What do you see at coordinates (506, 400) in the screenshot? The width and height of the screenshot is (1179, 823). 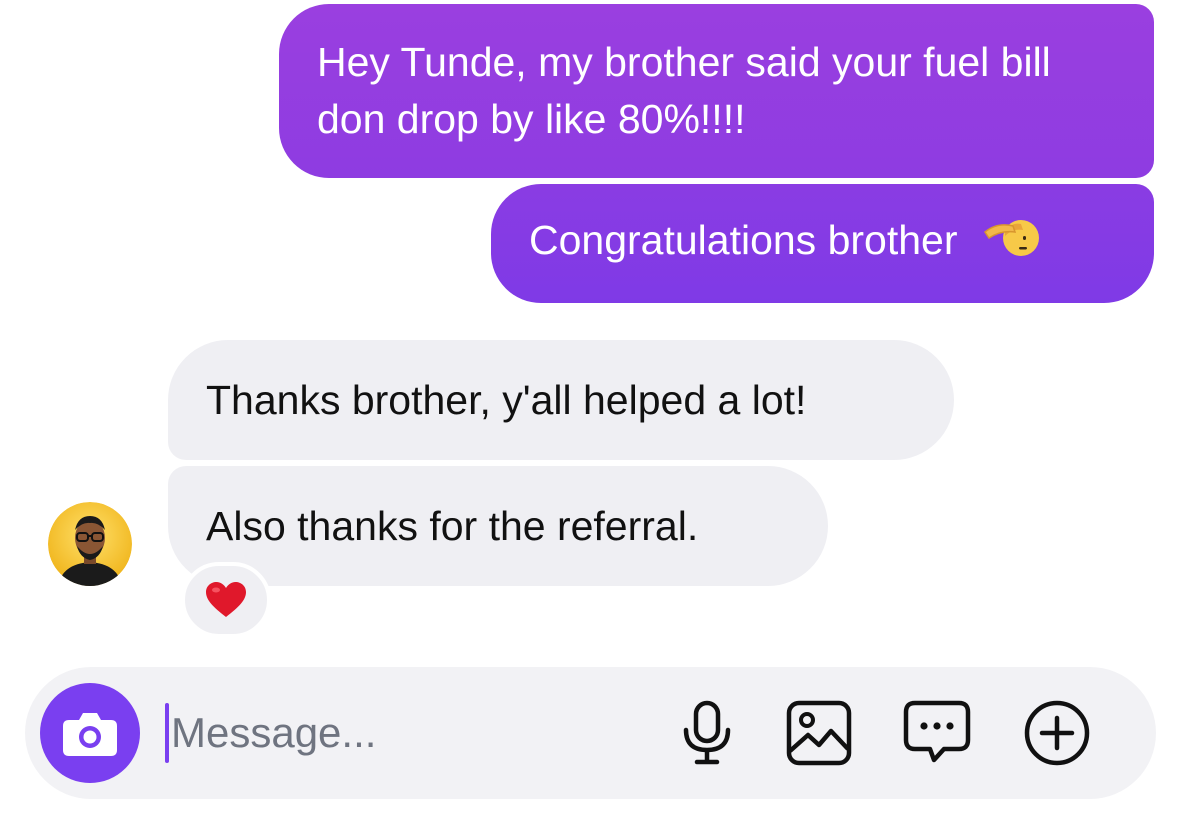 I see `message-text: Thanks brother, y'all helped a lot!` at bounding box center [506, 400].